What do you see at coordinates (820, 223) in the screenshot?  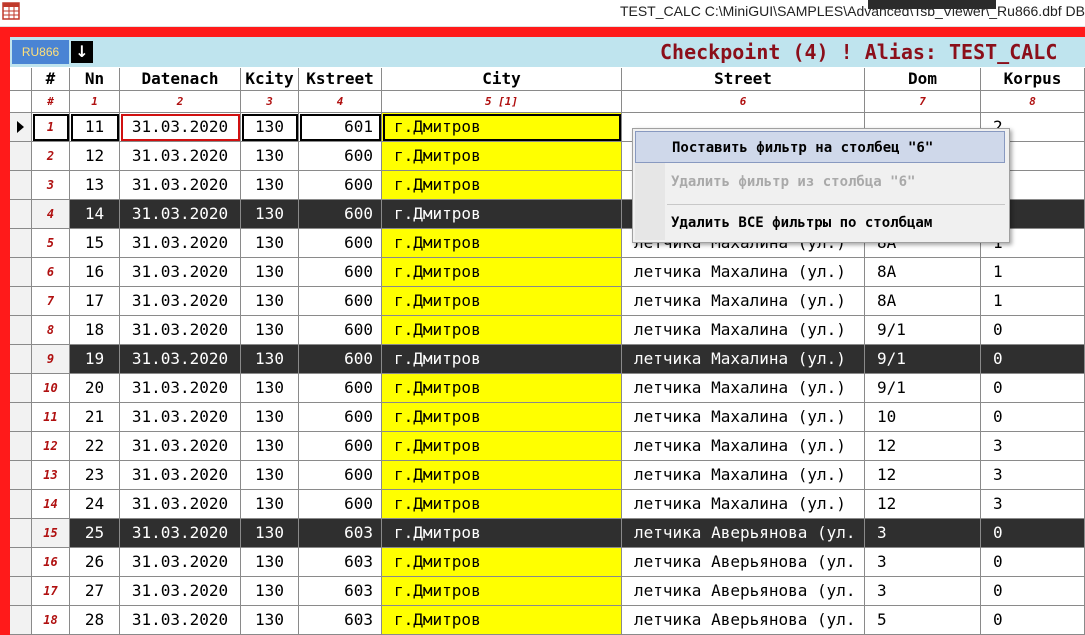 I see `menu-item-remove-all-filters: Удалить ВСЕ фильтры по столбцам` at bounding box center [820, 223].